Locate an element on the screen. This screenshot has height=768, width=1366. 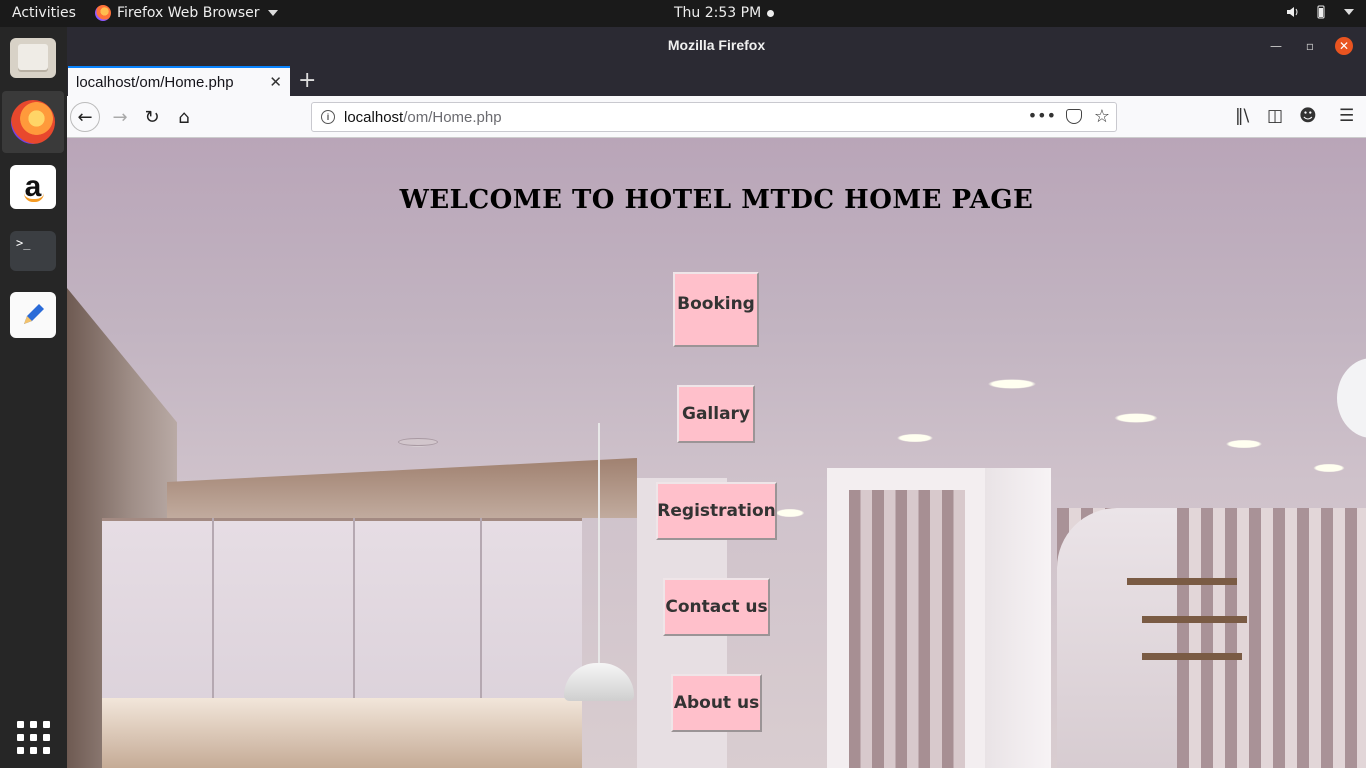
window-title: Mozilla Firefox is located at coordinates (716, 45).